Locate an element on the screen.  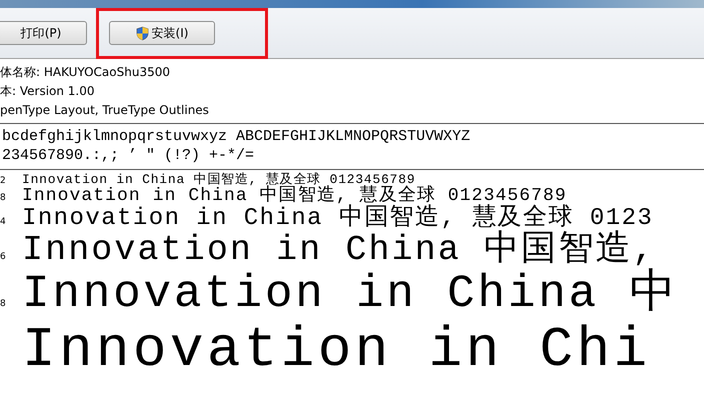
point-size-label: 4 is located at coordinates (3, 222).